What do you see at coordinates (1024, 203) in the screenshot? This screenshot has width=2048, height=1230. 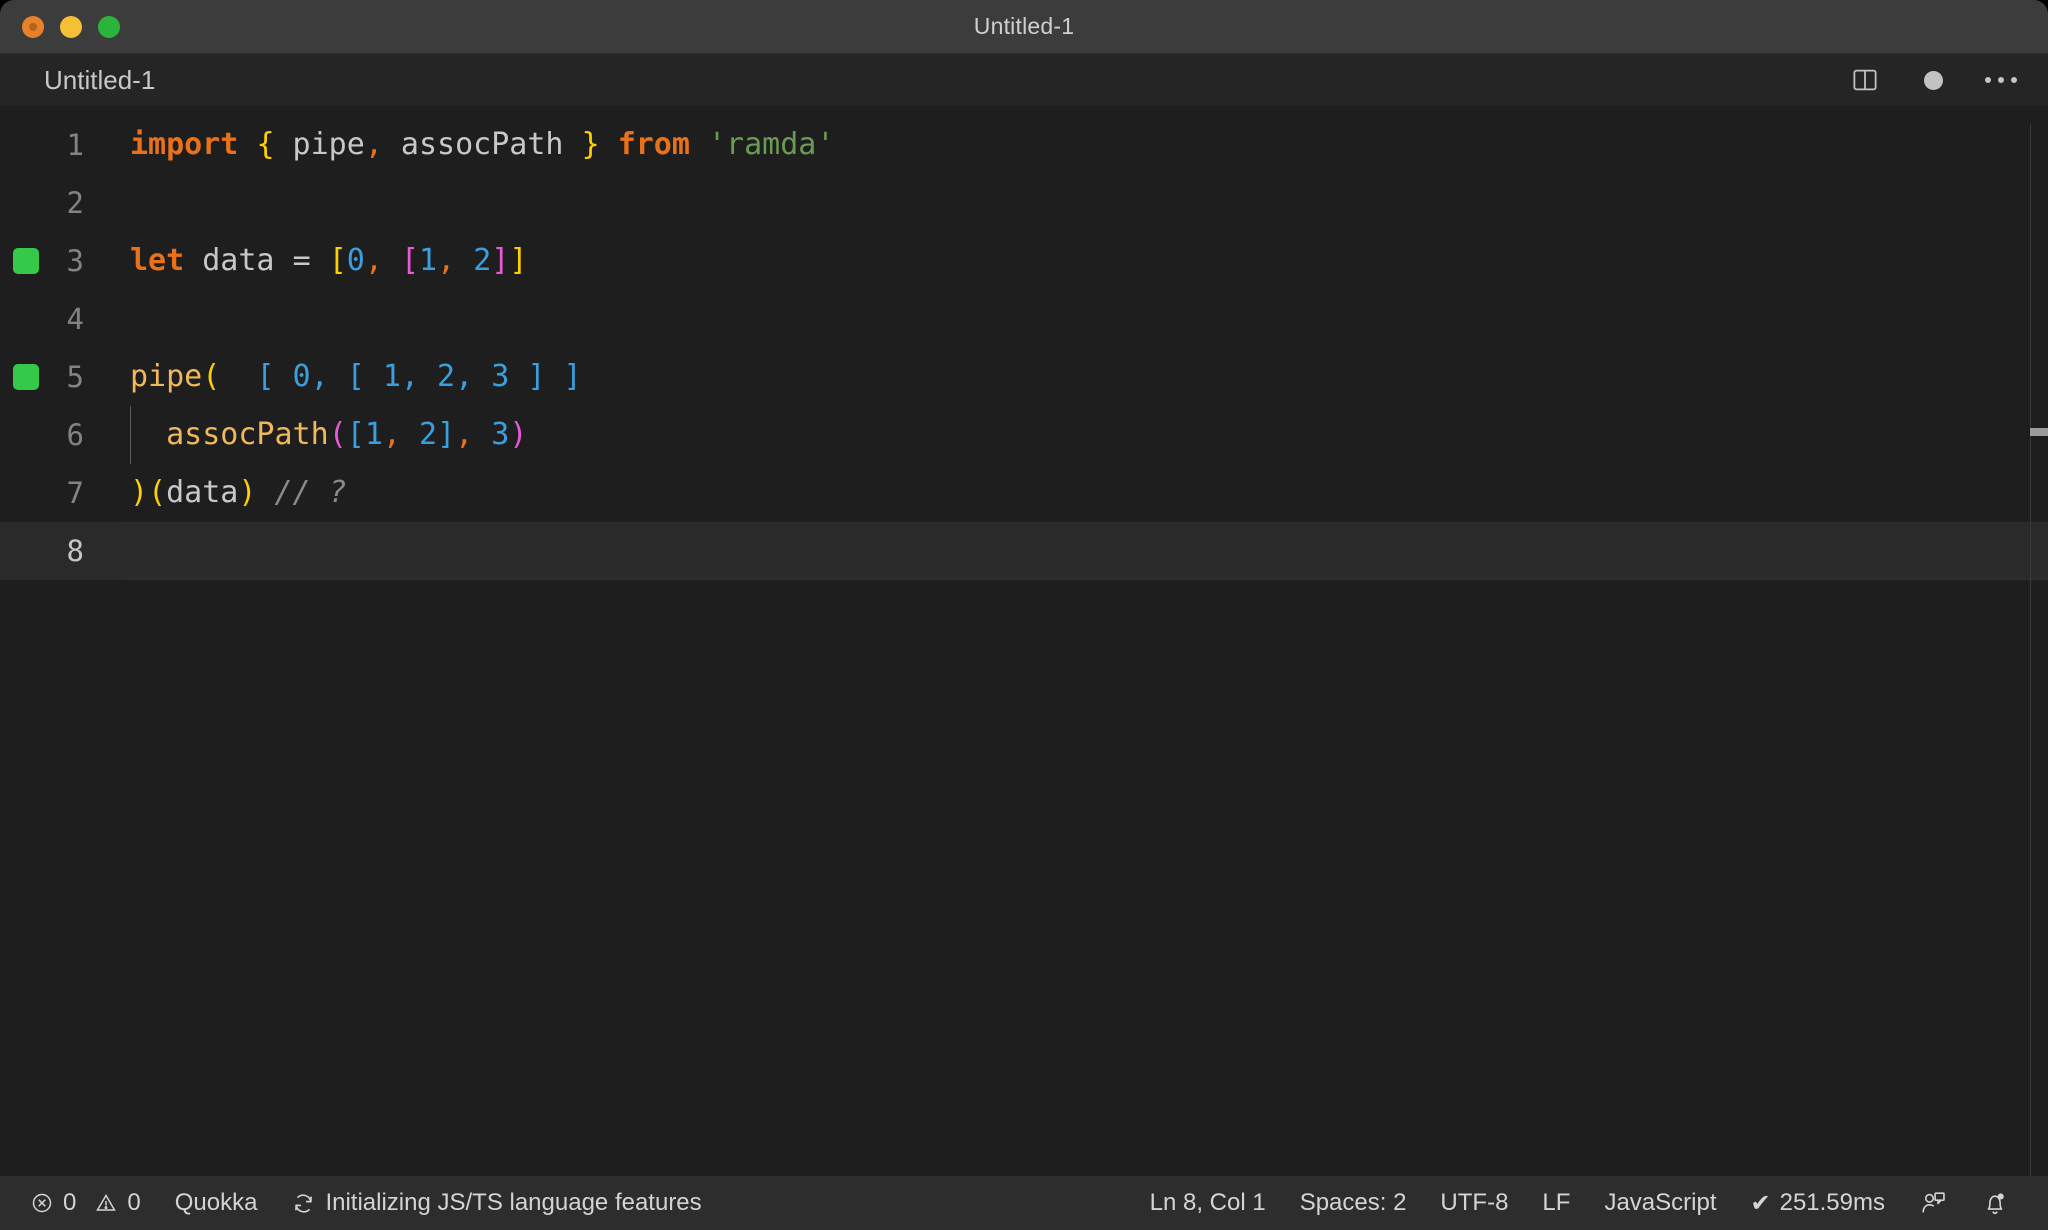 I see `code-line: 2` at bounding box center [1024, 203].